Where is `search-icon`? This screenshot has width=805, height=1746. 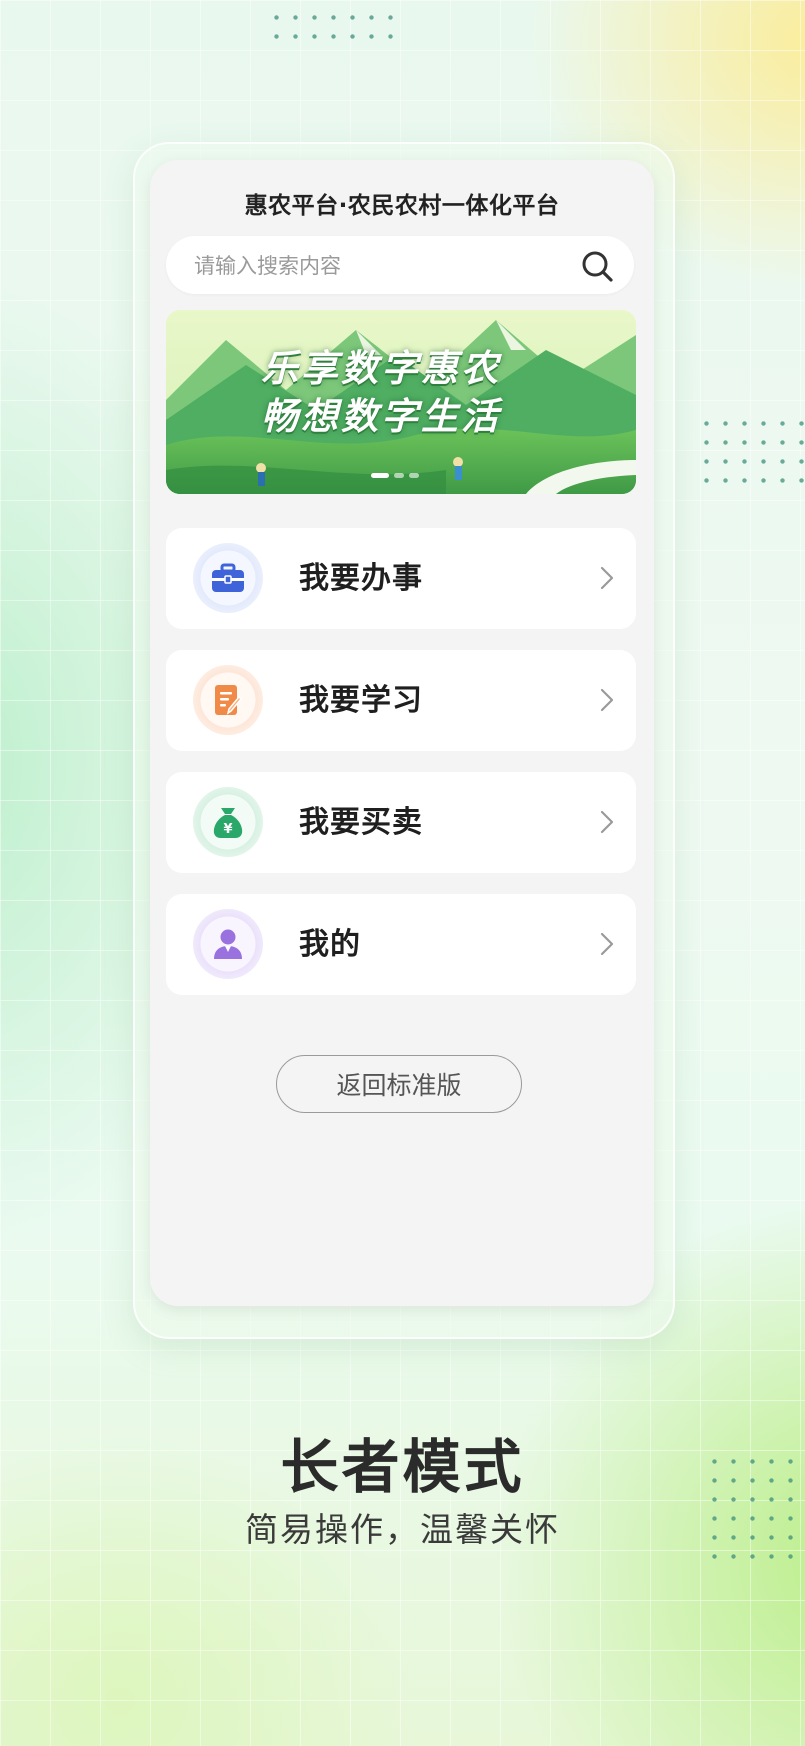 search-icon is located at coordinates (597, 266).